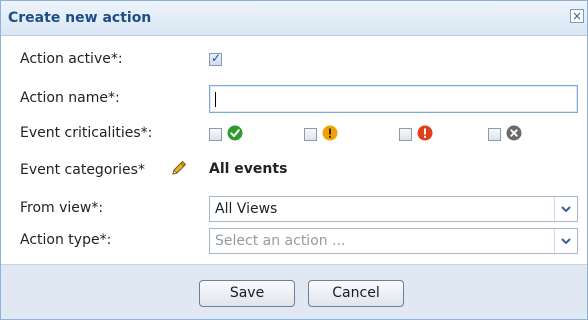 Image resolution: width=588 pixels, height=320 pixels. What do you see at coordinates (82, 170) in the screenshot?
I see `event-categories-label: Event categories*` at bounding box center [82, 170].